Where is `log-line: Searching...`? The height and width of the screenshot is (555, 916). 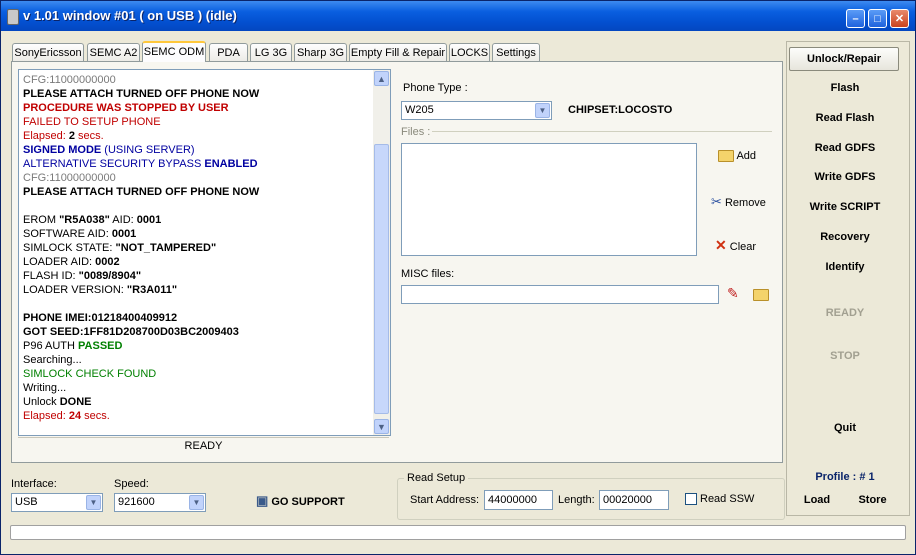 log-line: Searching... is located at coordinates (52, 360).